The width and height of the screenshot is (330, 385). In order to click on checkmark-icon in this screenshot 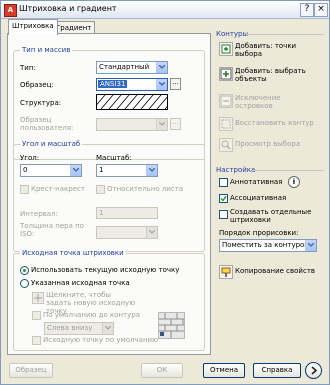, I will do `click(223, 198)`.